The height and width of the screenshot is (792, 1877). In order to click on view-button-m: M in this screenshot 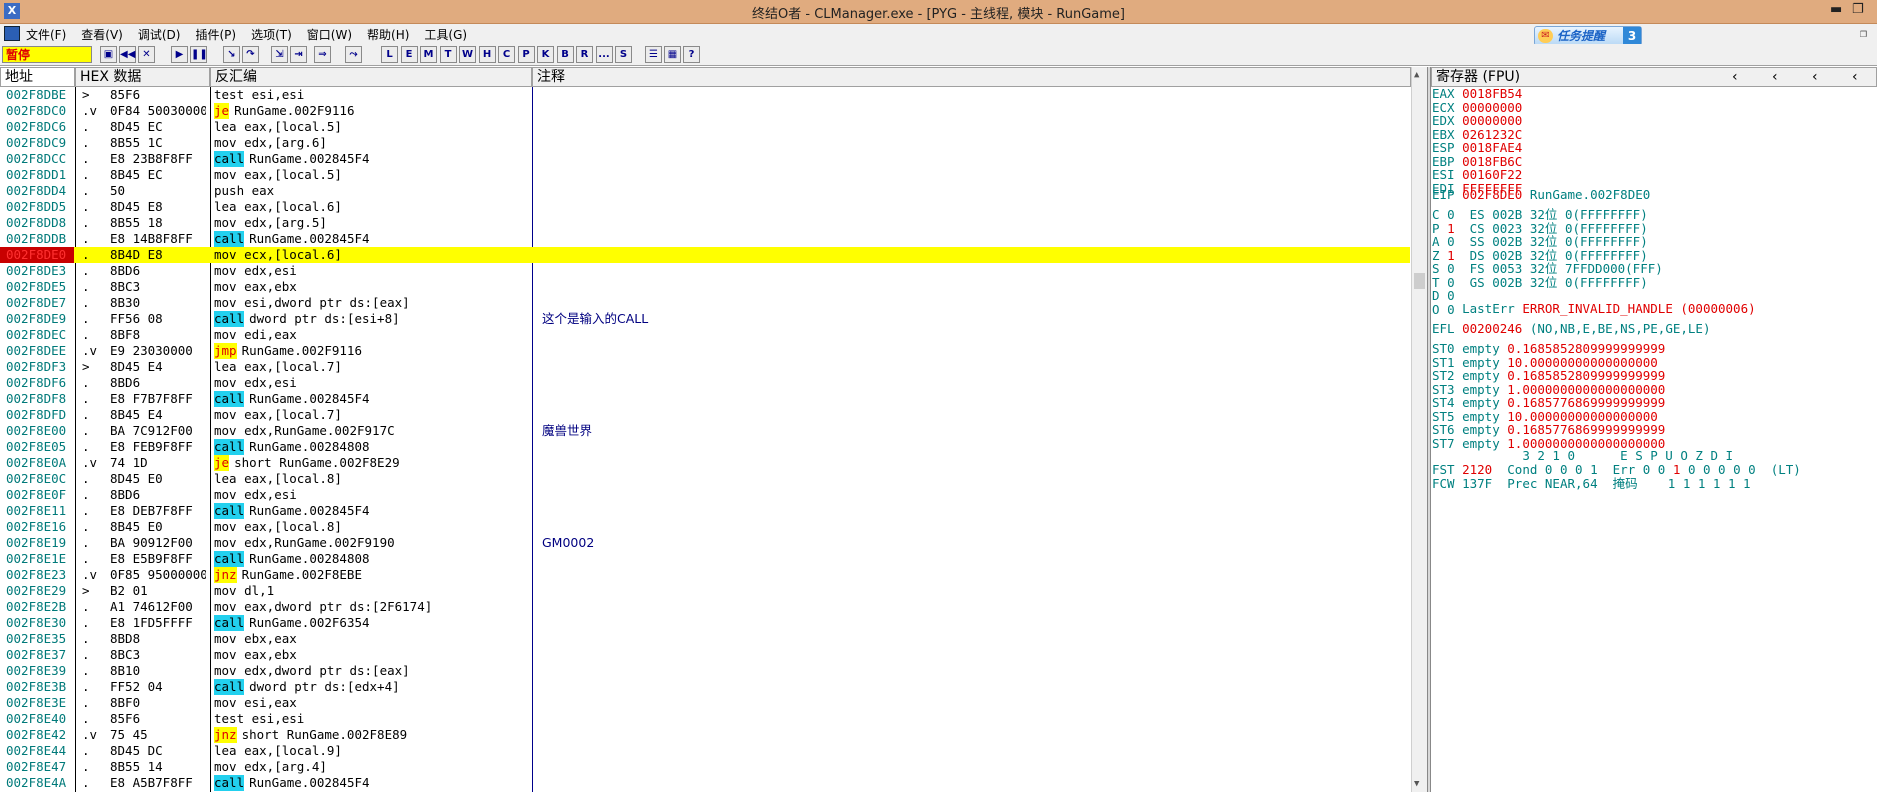, I will do `click(428, 54)`.